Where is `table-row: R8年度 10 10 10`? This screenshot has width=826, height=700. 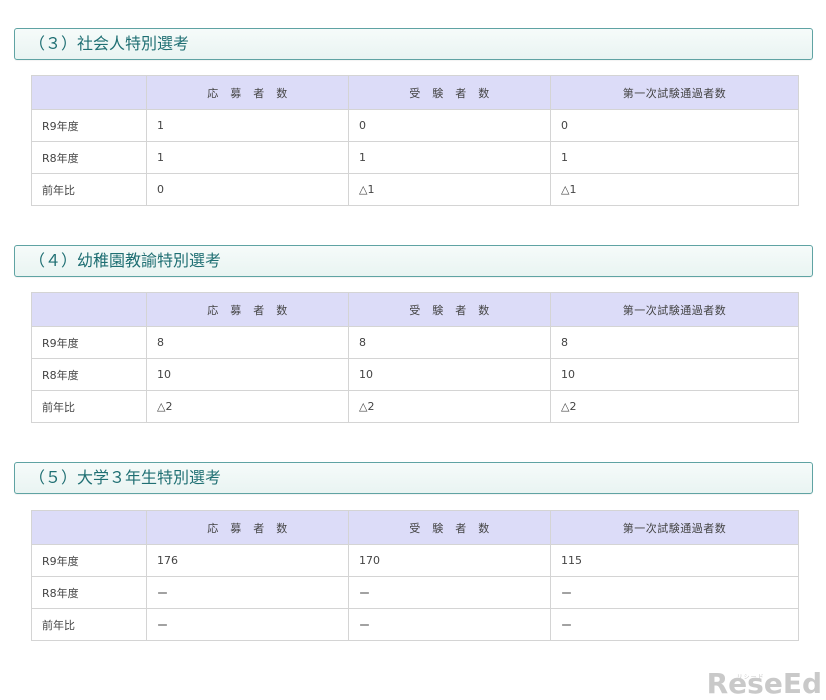 table-row: R8年度 10 10 10 is located at coordinates (415, 374).